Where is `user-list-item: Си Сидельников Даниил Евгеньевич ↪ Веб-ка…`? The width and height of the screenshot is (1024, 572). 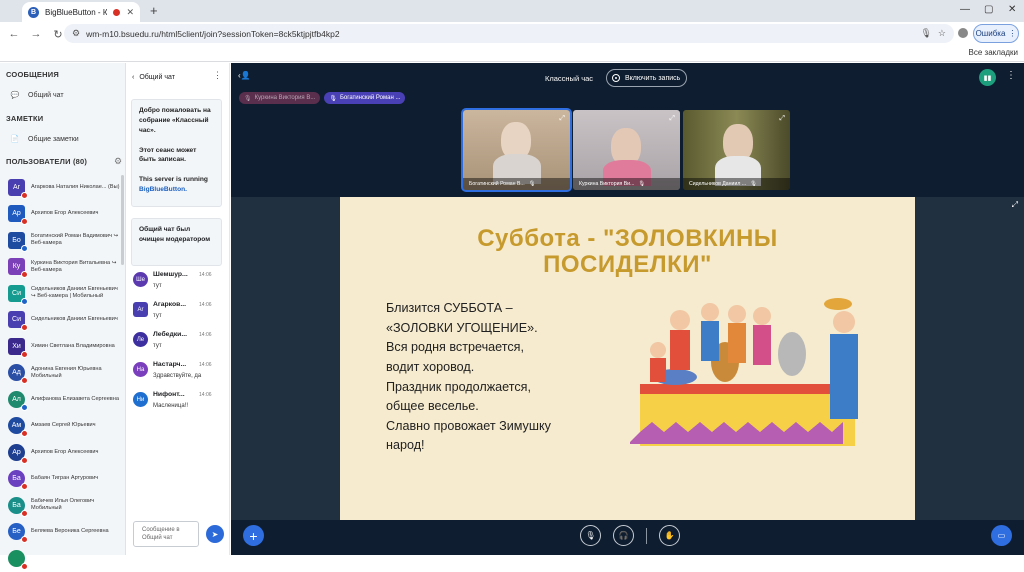 user-list-item: Си Сидельников Даниил Евгеньевич ↪ Веб-ка… is located at coordinates (62, 293).